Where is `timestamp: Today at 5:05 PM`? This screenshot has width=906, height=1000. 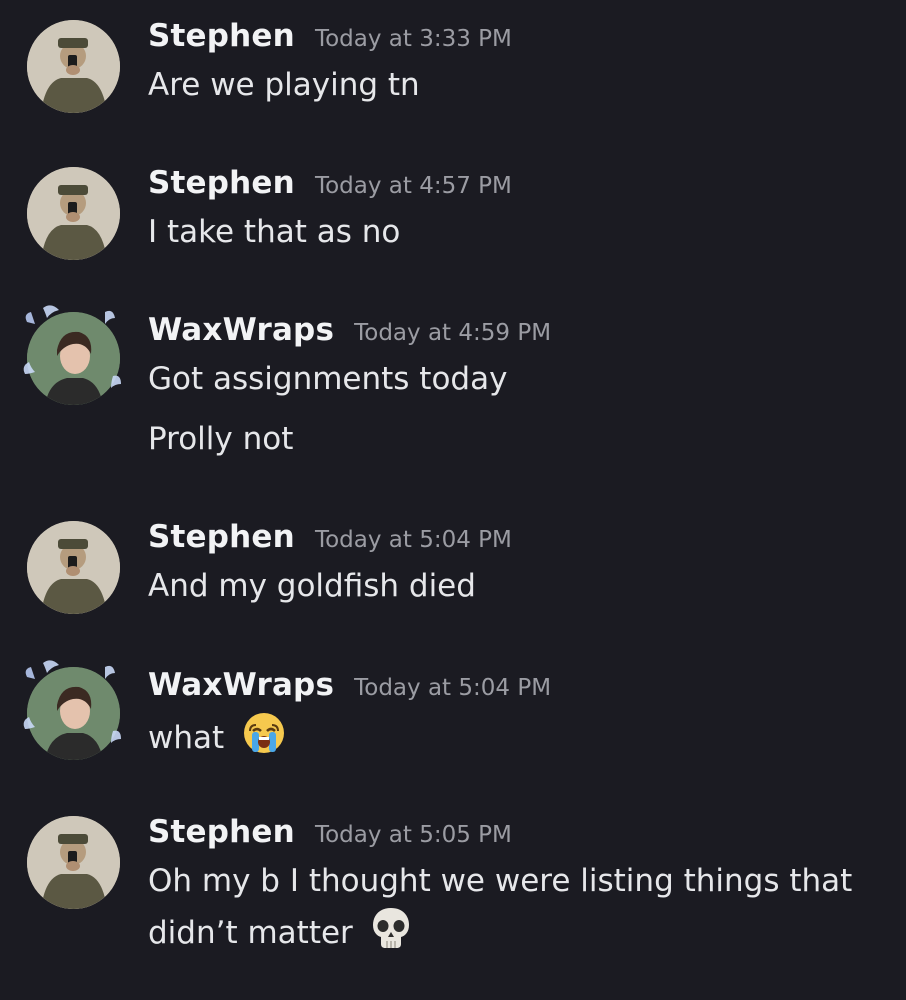 timestamp: Today at 5:05 PM is located at coordinates (413, 835).